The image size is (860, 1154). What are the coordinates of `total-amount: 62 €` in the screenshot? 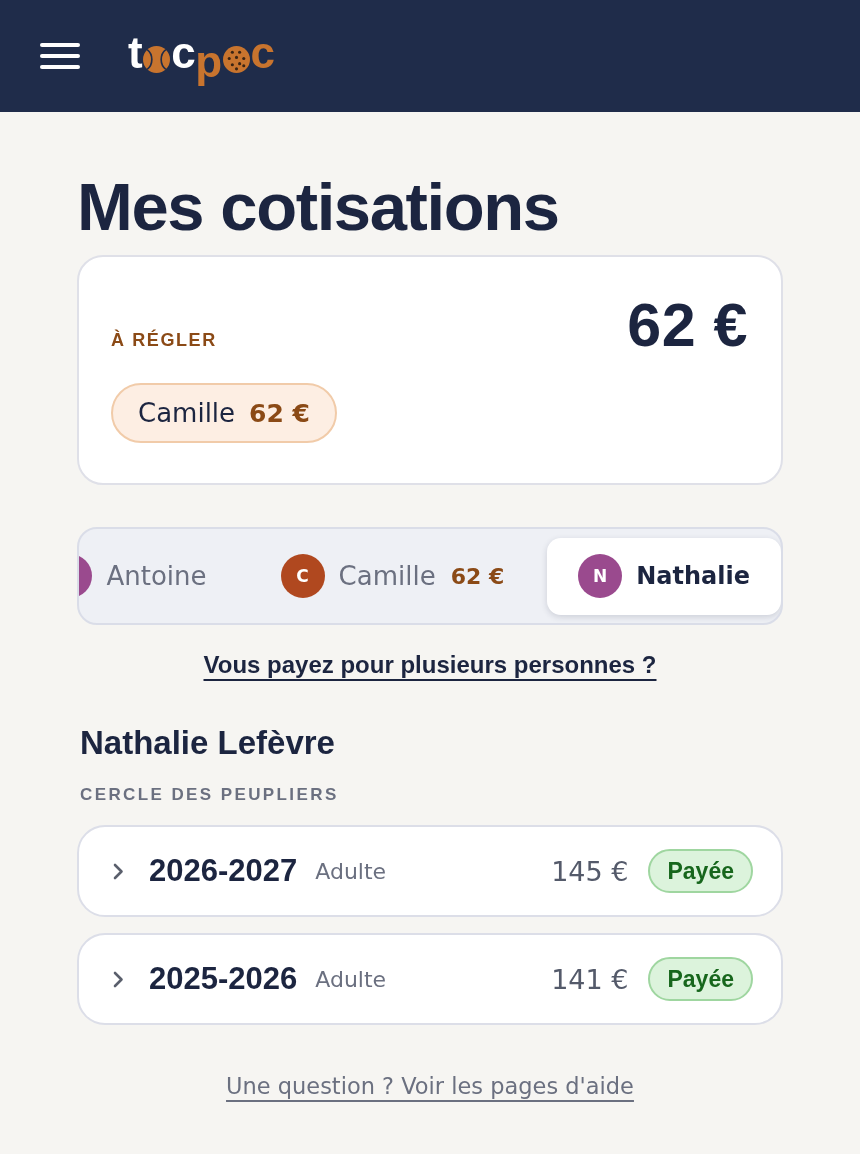 It's located at (687, 325).